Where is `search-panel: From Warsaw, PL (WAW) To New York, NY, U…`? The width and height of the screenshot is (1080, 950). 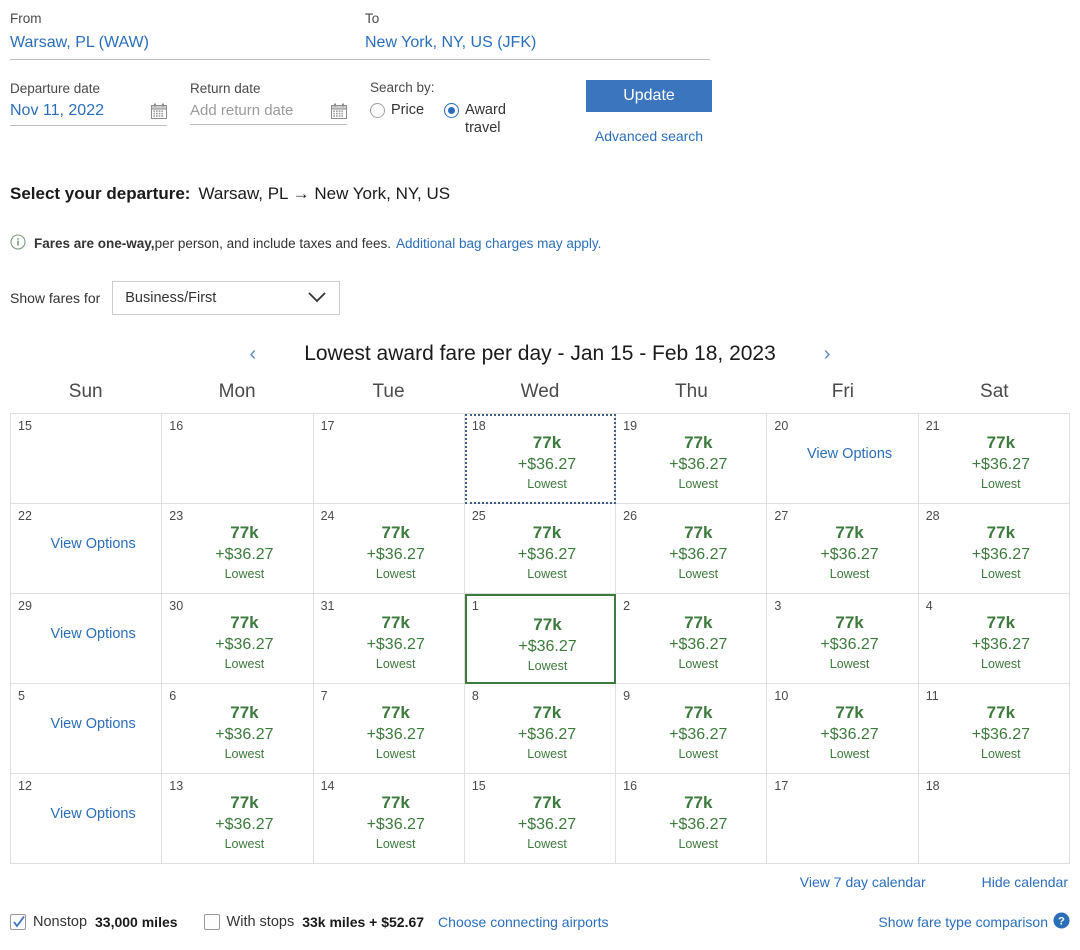 search-panel: From Warsaw, PL (WAW) To New York, NY, U… is located at coordinates (540, 72).